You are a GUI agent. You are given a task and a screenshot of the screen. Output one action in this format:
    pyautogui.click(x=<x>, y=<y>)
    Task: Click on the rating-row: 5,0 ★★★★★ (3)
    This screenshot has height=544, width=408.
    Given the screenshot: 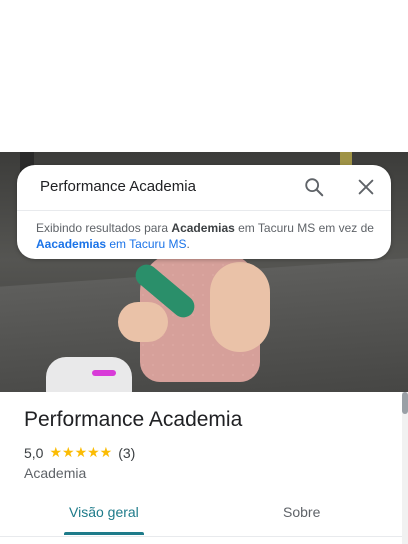 What is the action you would take?
    pyautogui.click(x=79, y=452)
    